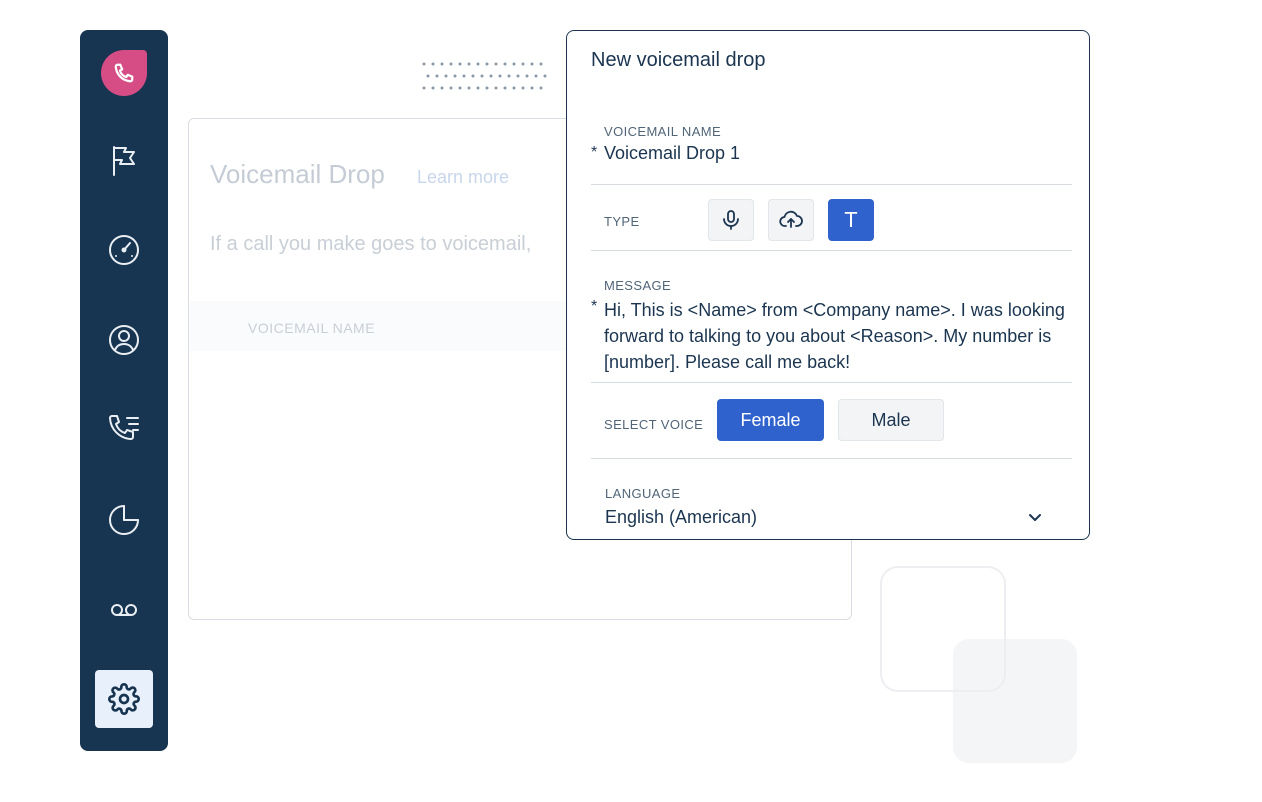 This screenshot has width=1262, height=802. I want to click on panel-title: Voicemail Drop, so click(297, 174).